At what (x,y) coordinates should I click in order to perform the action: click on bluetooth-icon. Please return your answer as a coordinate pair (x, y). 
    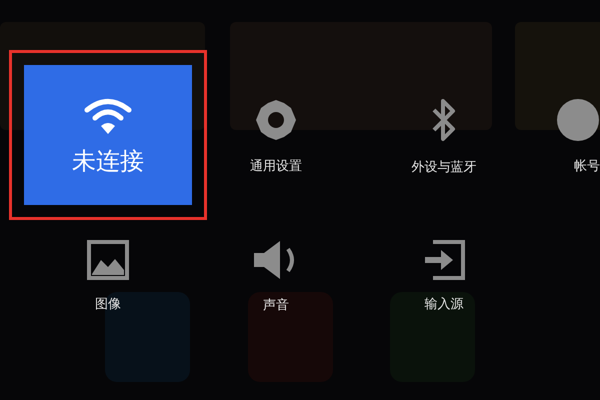
    Looking at the image, I should click on (444, 119).